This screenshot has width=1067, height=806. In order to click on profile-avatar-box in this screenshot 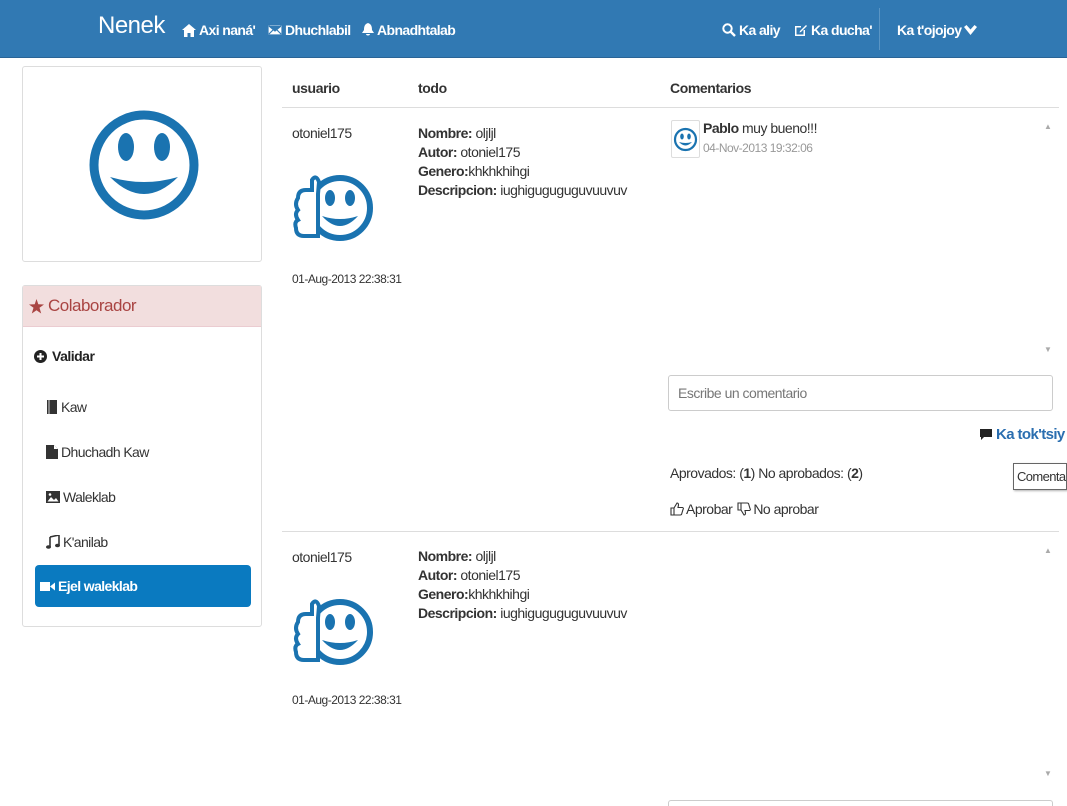, I will do `click(142, 164)`.